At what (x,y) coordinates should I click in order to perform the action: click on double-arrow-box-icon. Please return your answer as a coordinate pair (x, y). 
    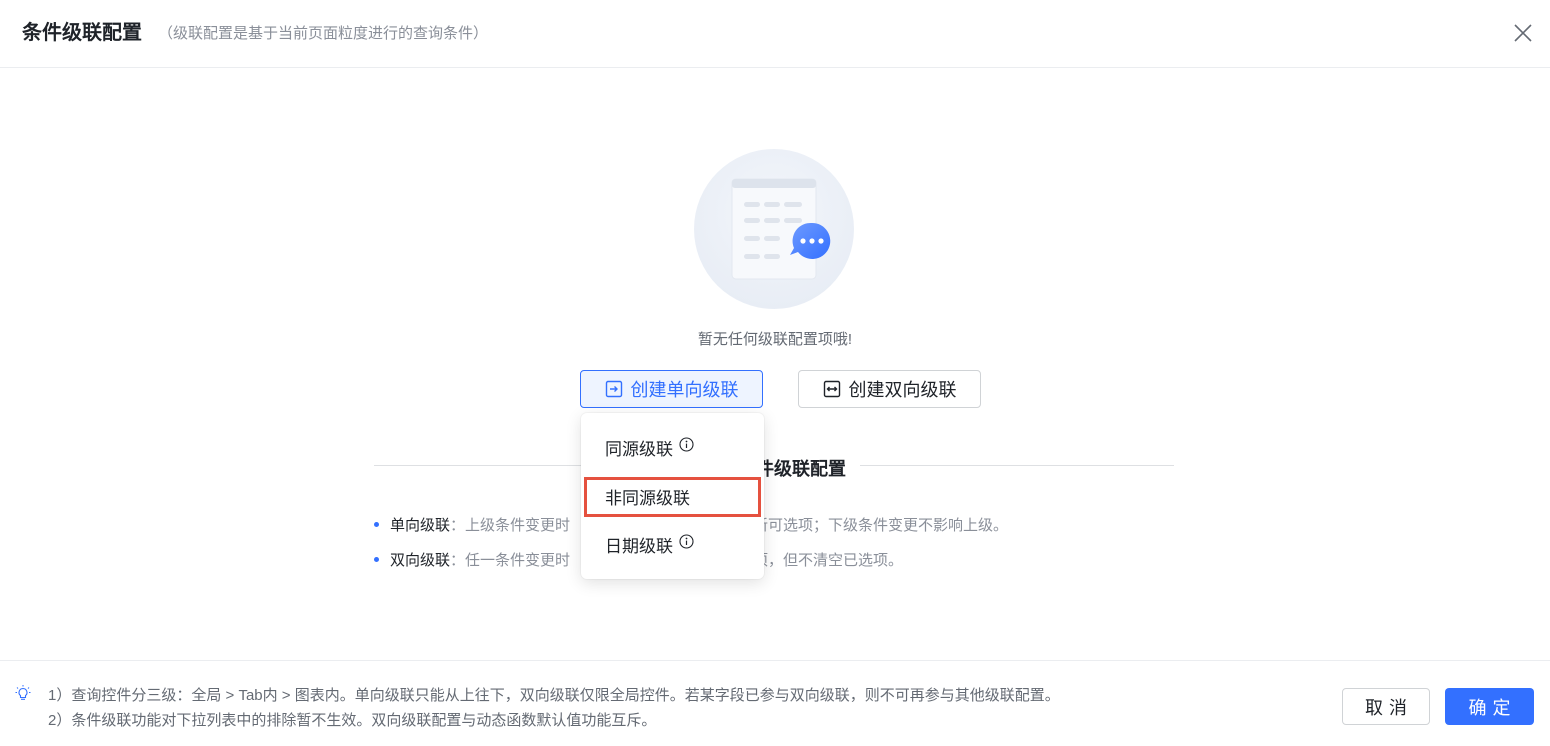
    Looking at the image, I should click on (832, 389).